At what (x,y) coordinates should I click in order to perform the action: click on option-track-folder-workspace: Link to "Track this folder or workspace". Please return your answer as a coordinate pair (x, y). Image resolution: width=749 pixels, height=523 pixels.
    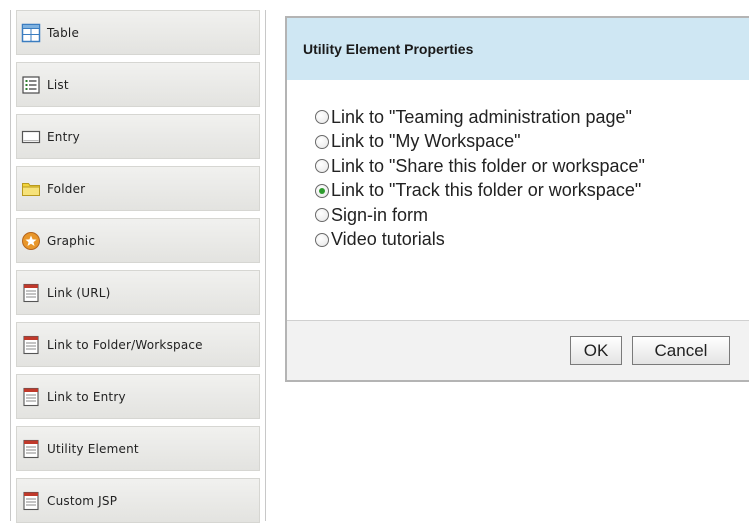
    Looking at the image, I should click on (480, 191).